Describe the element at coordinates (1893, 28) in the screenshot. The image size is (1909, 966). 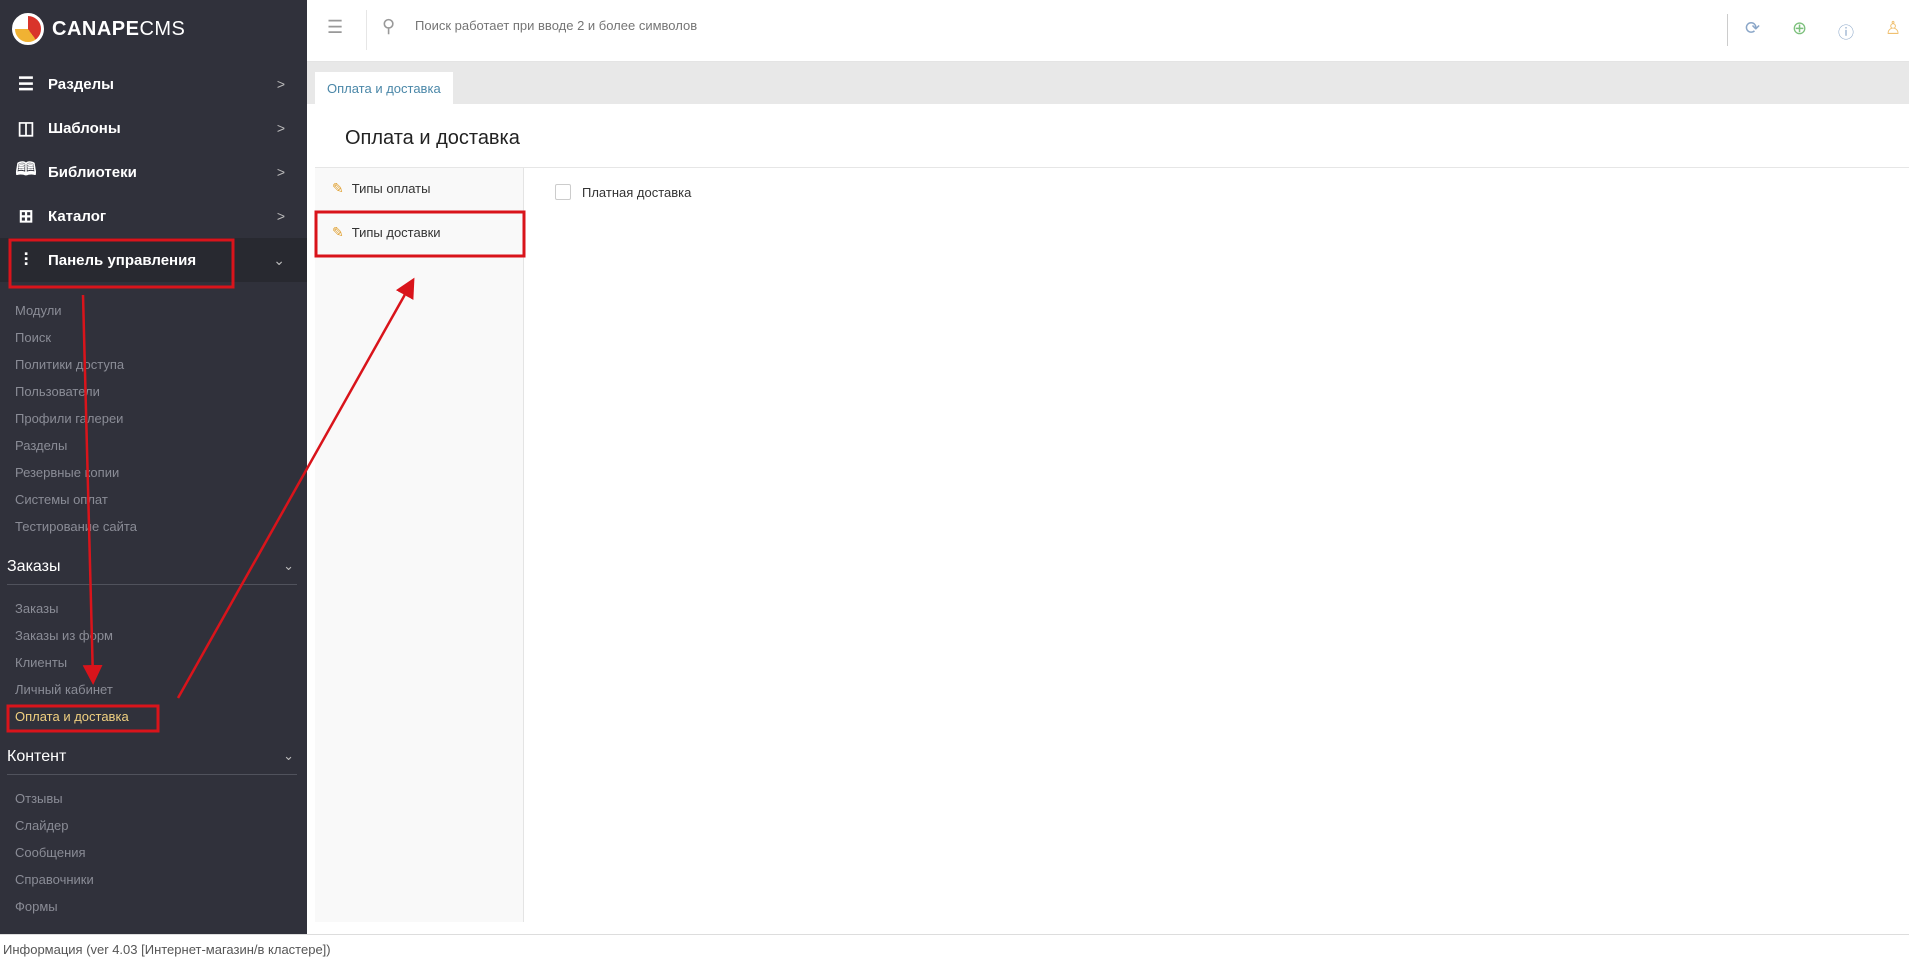
I see `user-icon: ♙` at that location.